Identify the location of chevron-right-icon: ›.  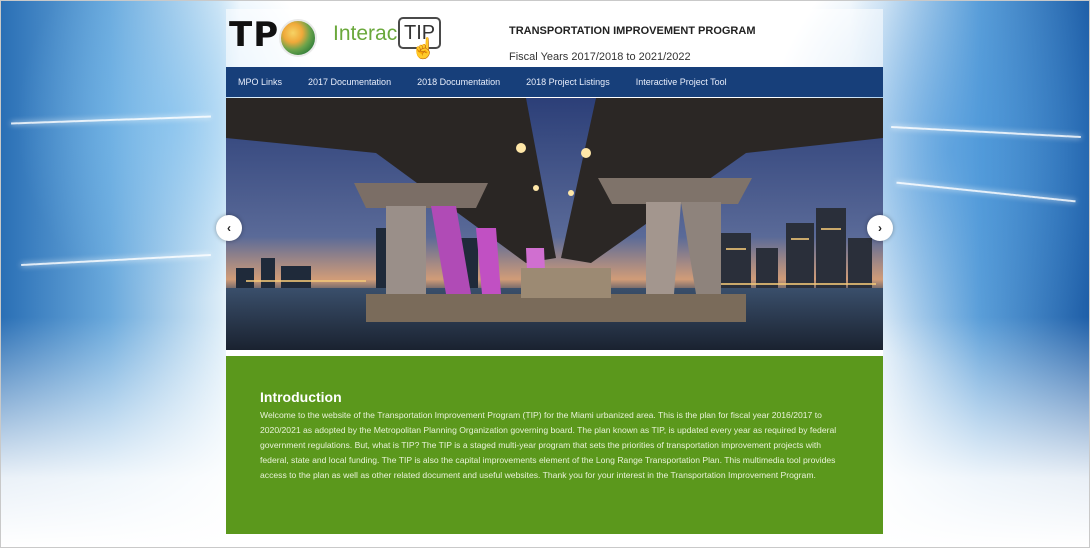
(880, 228).